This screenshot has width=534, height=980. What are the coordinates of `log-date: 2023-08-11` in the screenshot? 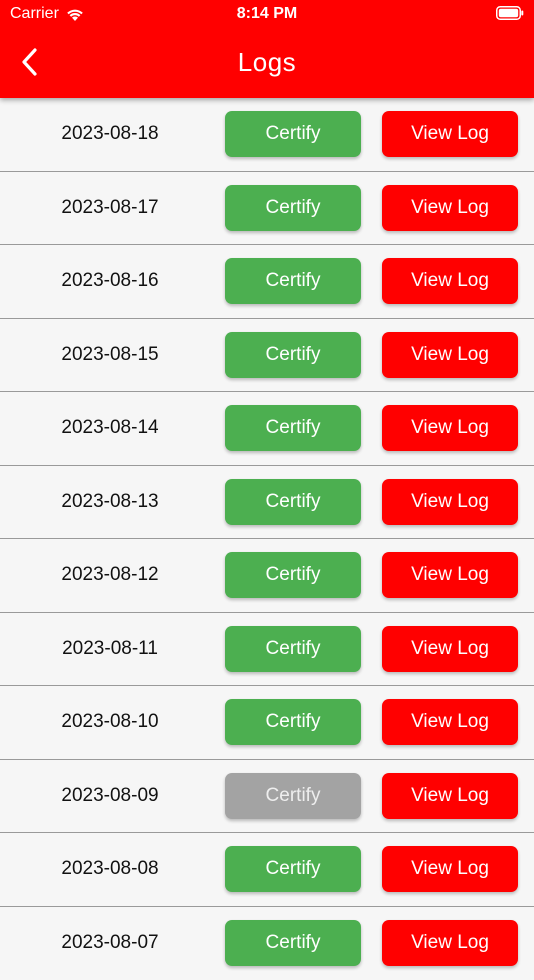 It's located at (110, 649).